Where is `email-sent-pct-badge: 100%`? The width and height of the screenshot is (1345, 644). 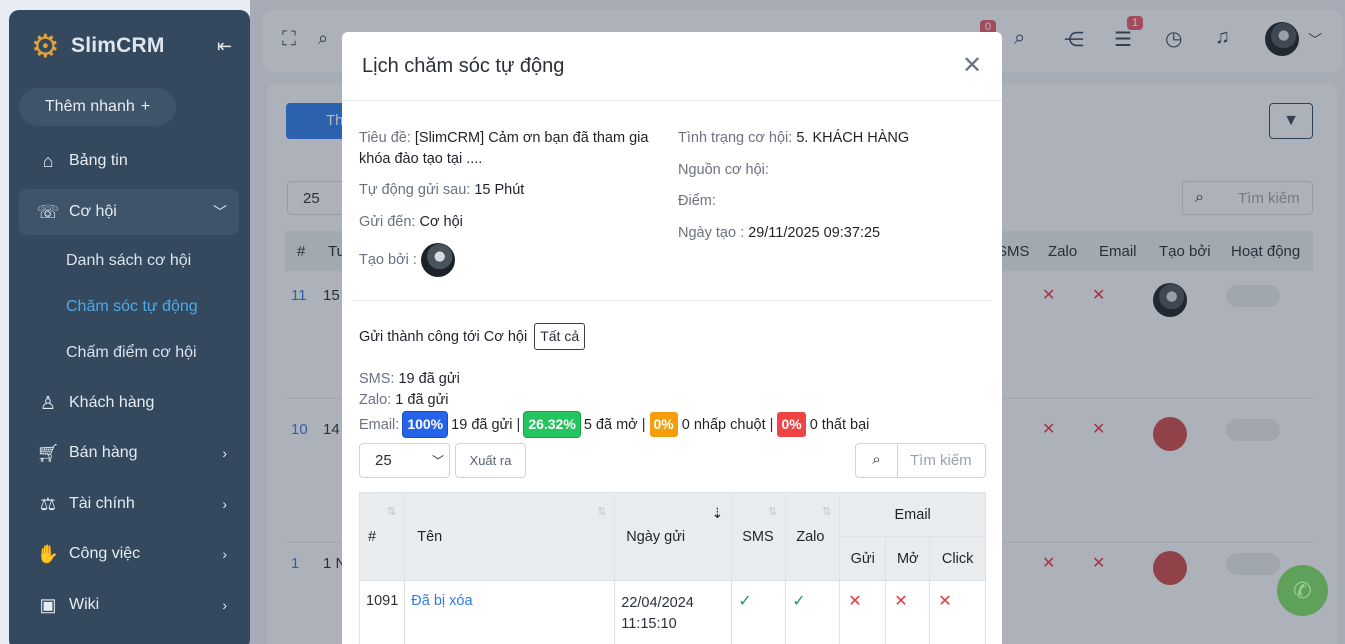
email-sent-pct-badge: 100% is located at coordinates (425, 424).